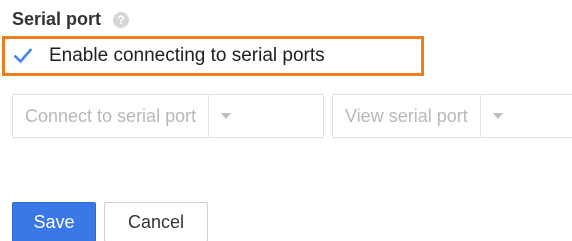 This screenshot has width=572, height=241. What do you see at coordinates (406, 116) in the screenshot?
I see `view-serial-port-button: View serial port` at bounding box center [406, 116].